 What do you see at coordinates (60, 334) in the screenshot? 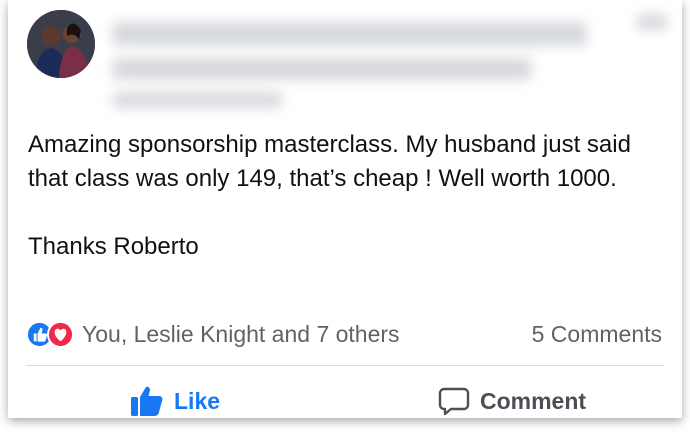
I see `love-icon` at bounding box center [60, 334].